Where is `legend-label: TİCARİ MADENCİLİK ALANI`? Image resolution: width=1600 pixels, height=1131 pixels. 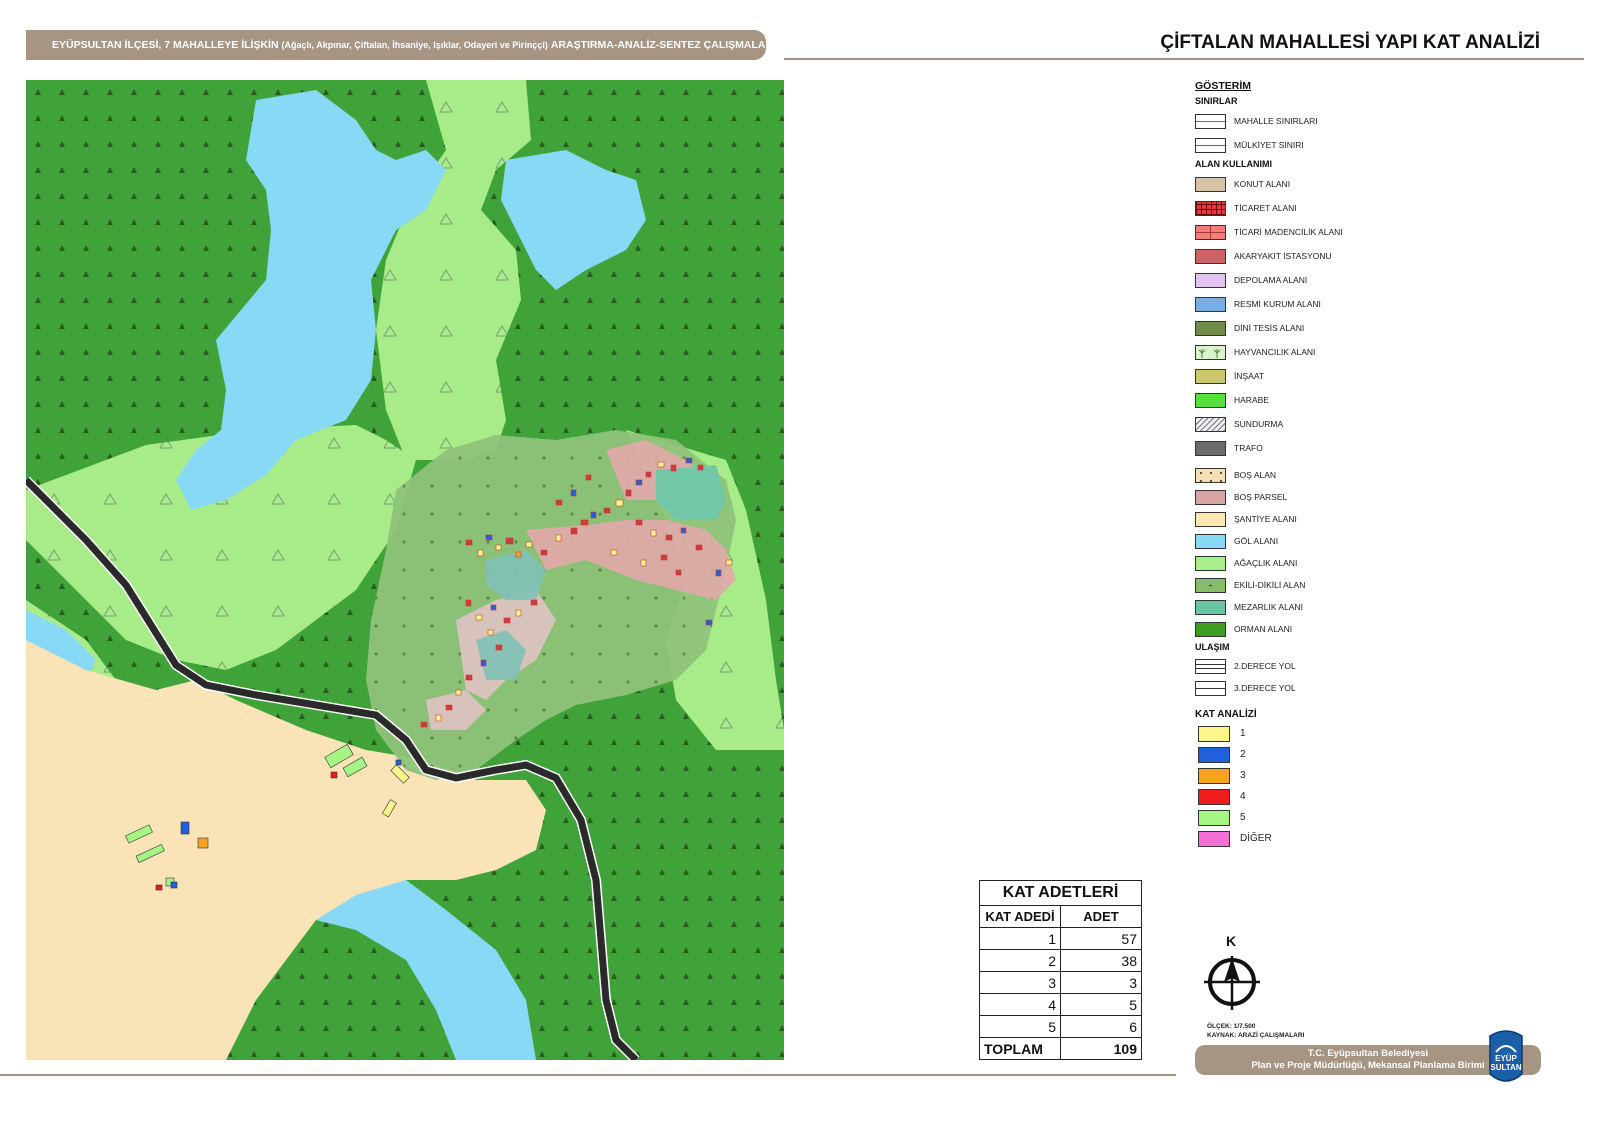 legend-label: TİCARİ MADENCİLİK ALANI is located at coordinates (1288, 232).